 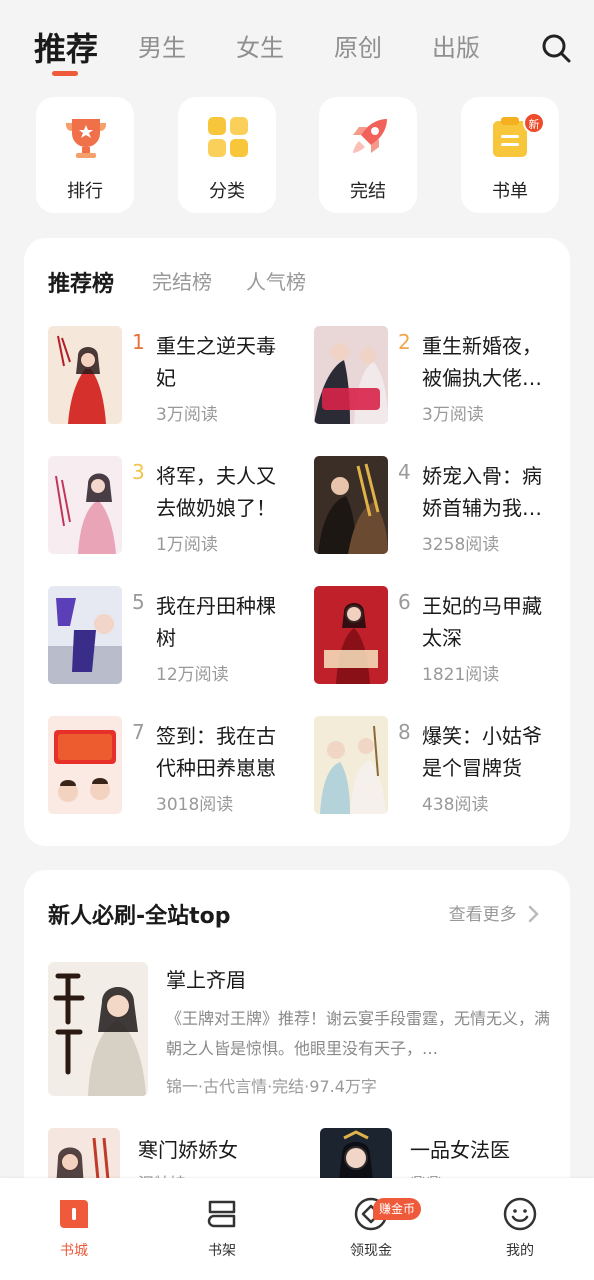 What do you see at coordinates (404, 342) in the screenshot?
I see `rank-number: 2` at bounding box center [404, 342].